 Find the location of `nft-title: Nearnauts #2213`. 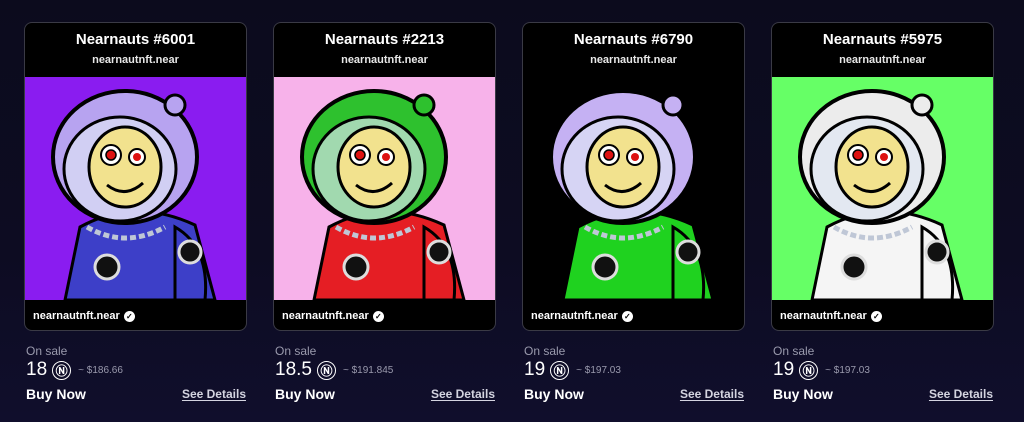

nft-title: Nearnauts #2213 is located at coordinates (384, 40).